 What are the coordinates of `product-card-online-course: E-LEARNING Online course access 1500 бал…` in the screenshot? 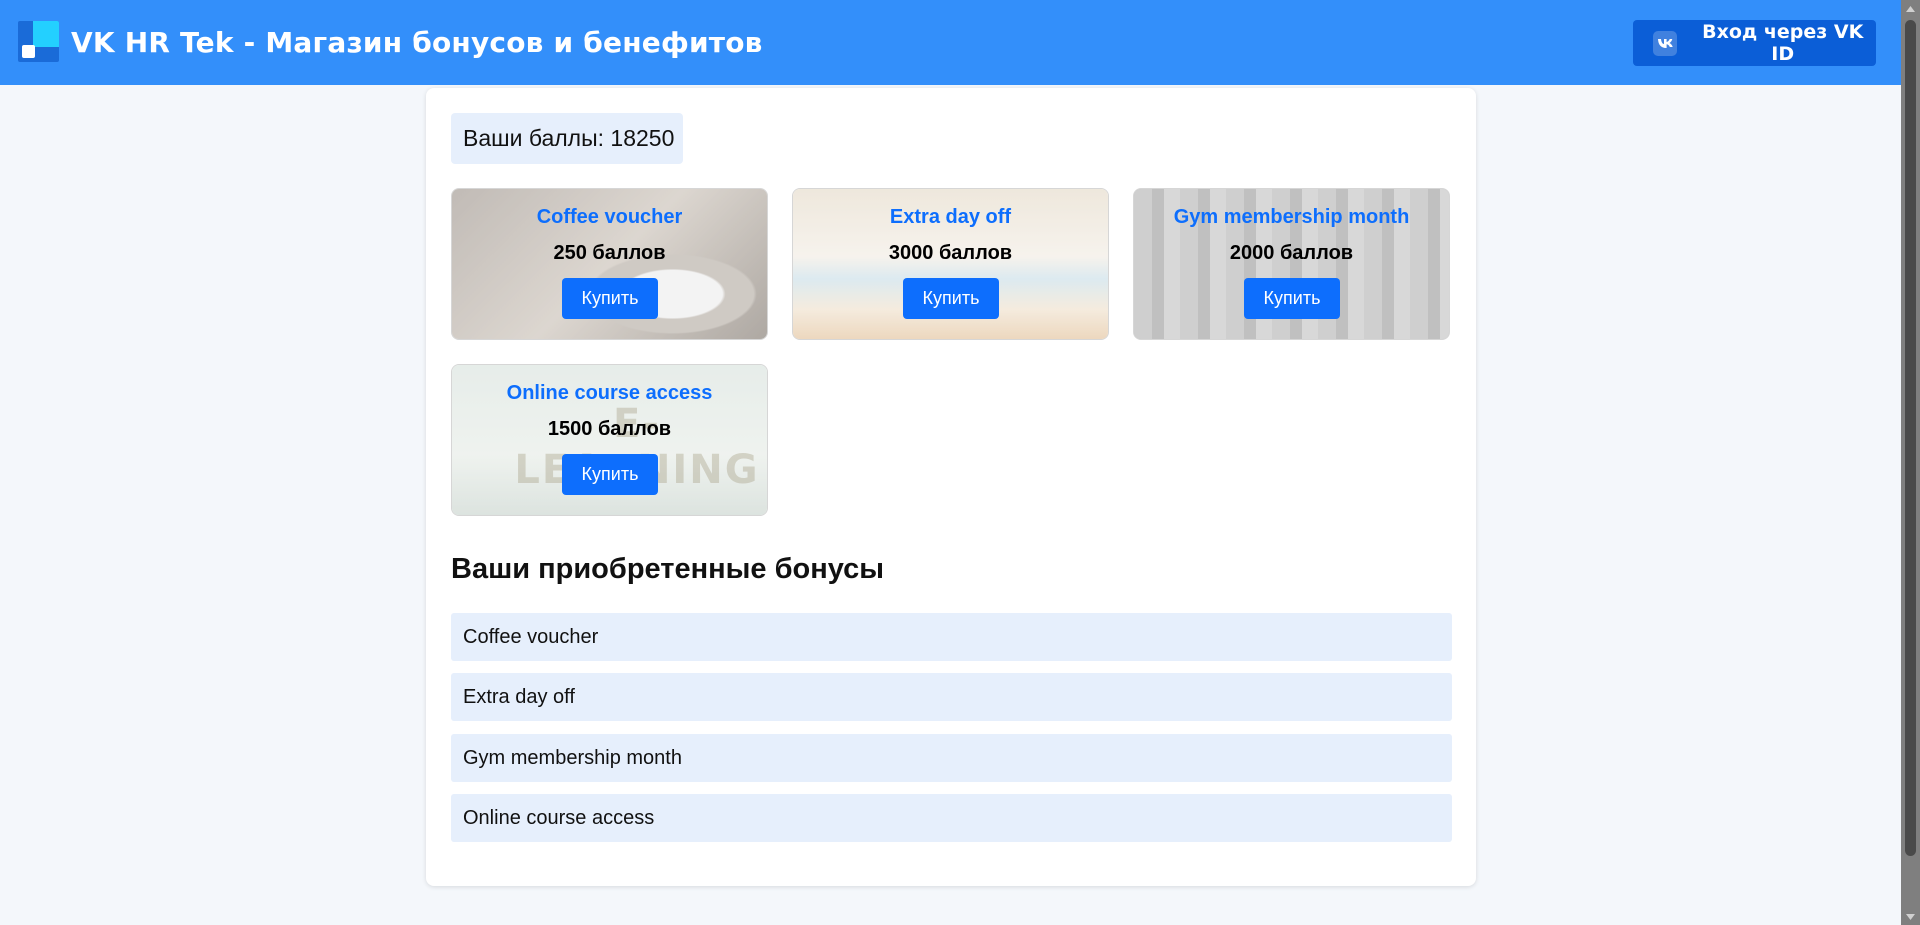 It's located at (609, 440).